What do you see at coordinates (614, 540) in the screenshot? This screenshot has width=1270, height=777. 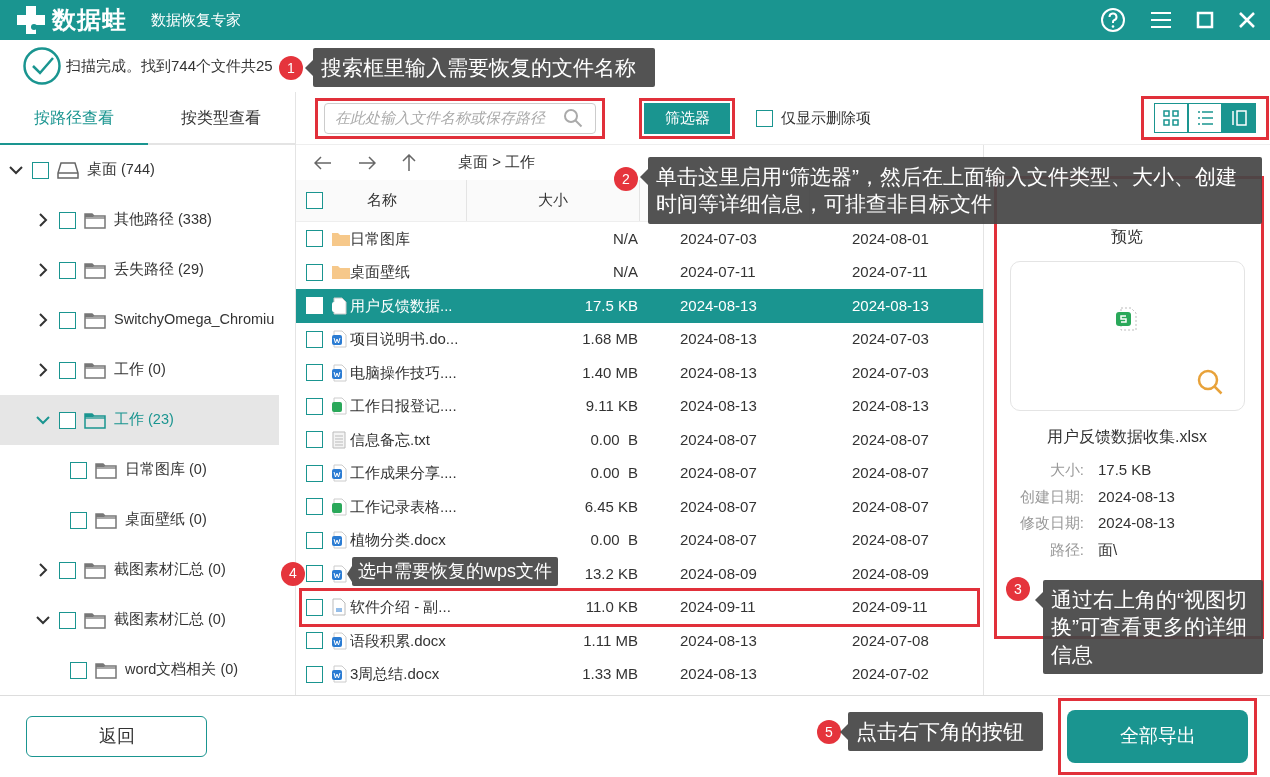 I see `file-size: 0.00 B` at bounding box center [614, 540].